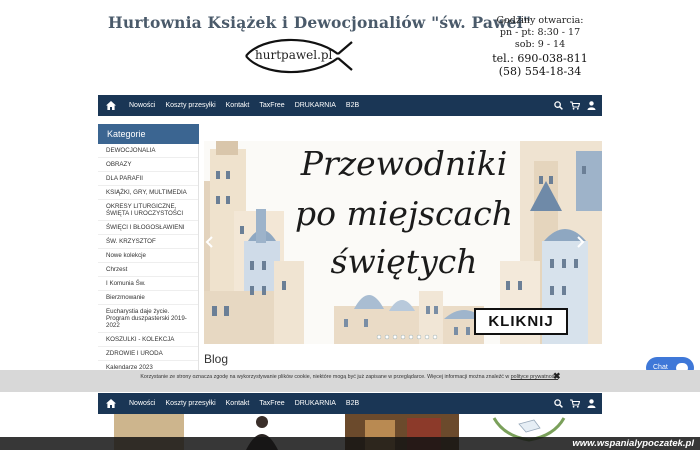  I want to click on banner-line-2: po miejscach, so click(404, 213).